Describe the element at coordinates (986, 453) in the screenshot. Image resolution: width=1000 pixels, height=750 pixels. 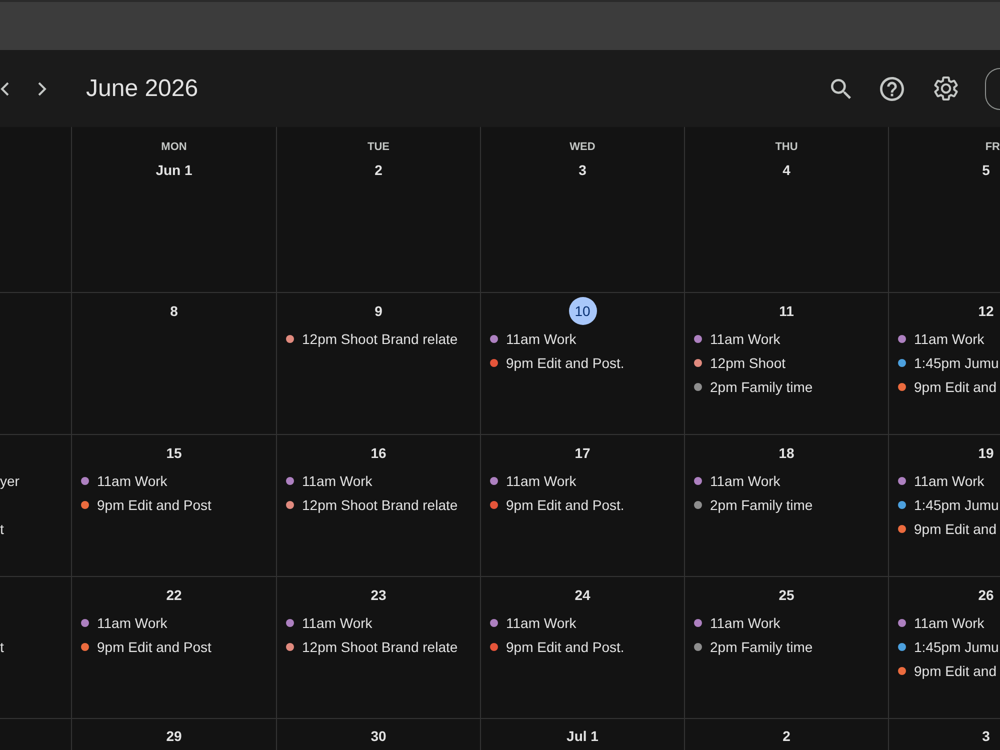
I see `date-label: 19` at that location.